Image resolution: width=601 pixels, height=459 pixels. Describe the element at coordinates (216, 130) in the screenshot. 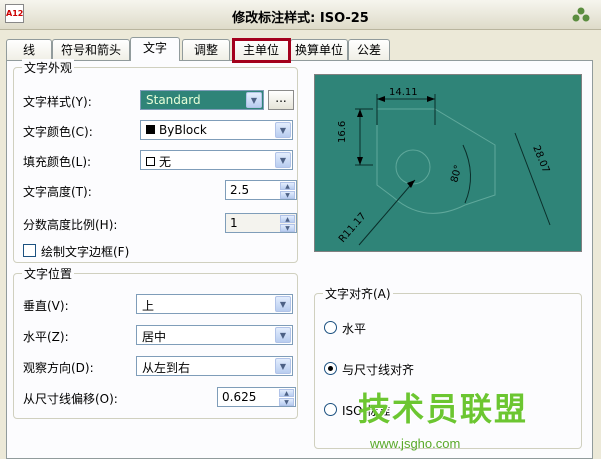

I see `text-color-combo: ByBlock ▼` at that location.